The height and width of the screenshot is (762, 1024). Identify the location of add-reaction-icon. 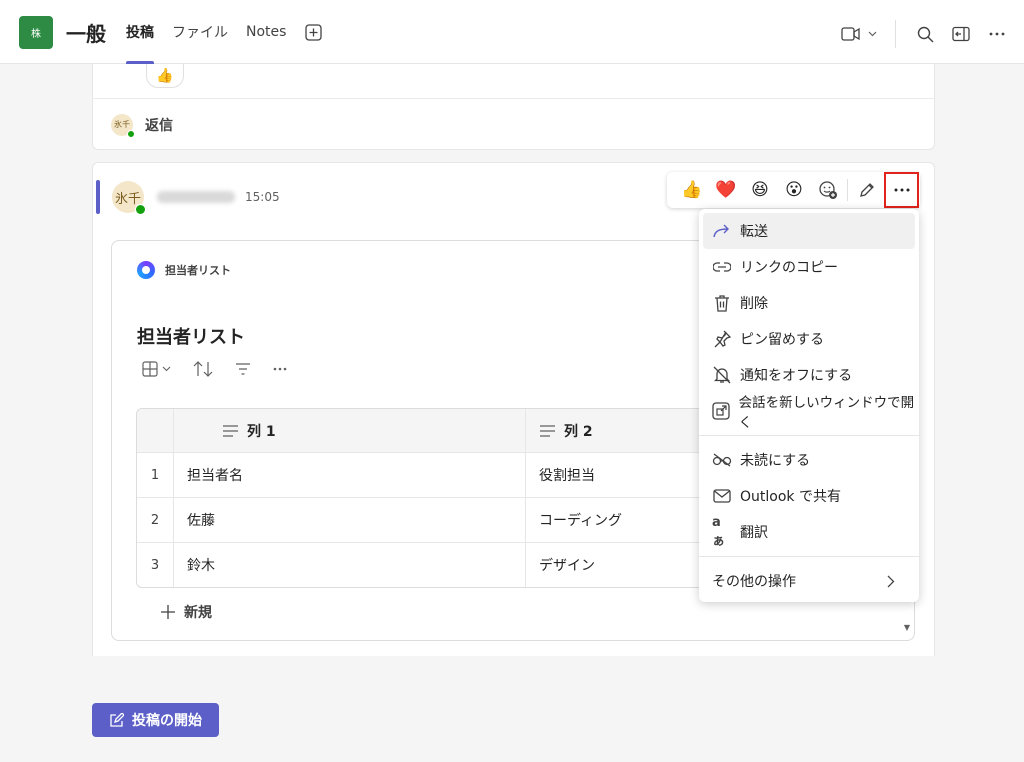
(828, 190).